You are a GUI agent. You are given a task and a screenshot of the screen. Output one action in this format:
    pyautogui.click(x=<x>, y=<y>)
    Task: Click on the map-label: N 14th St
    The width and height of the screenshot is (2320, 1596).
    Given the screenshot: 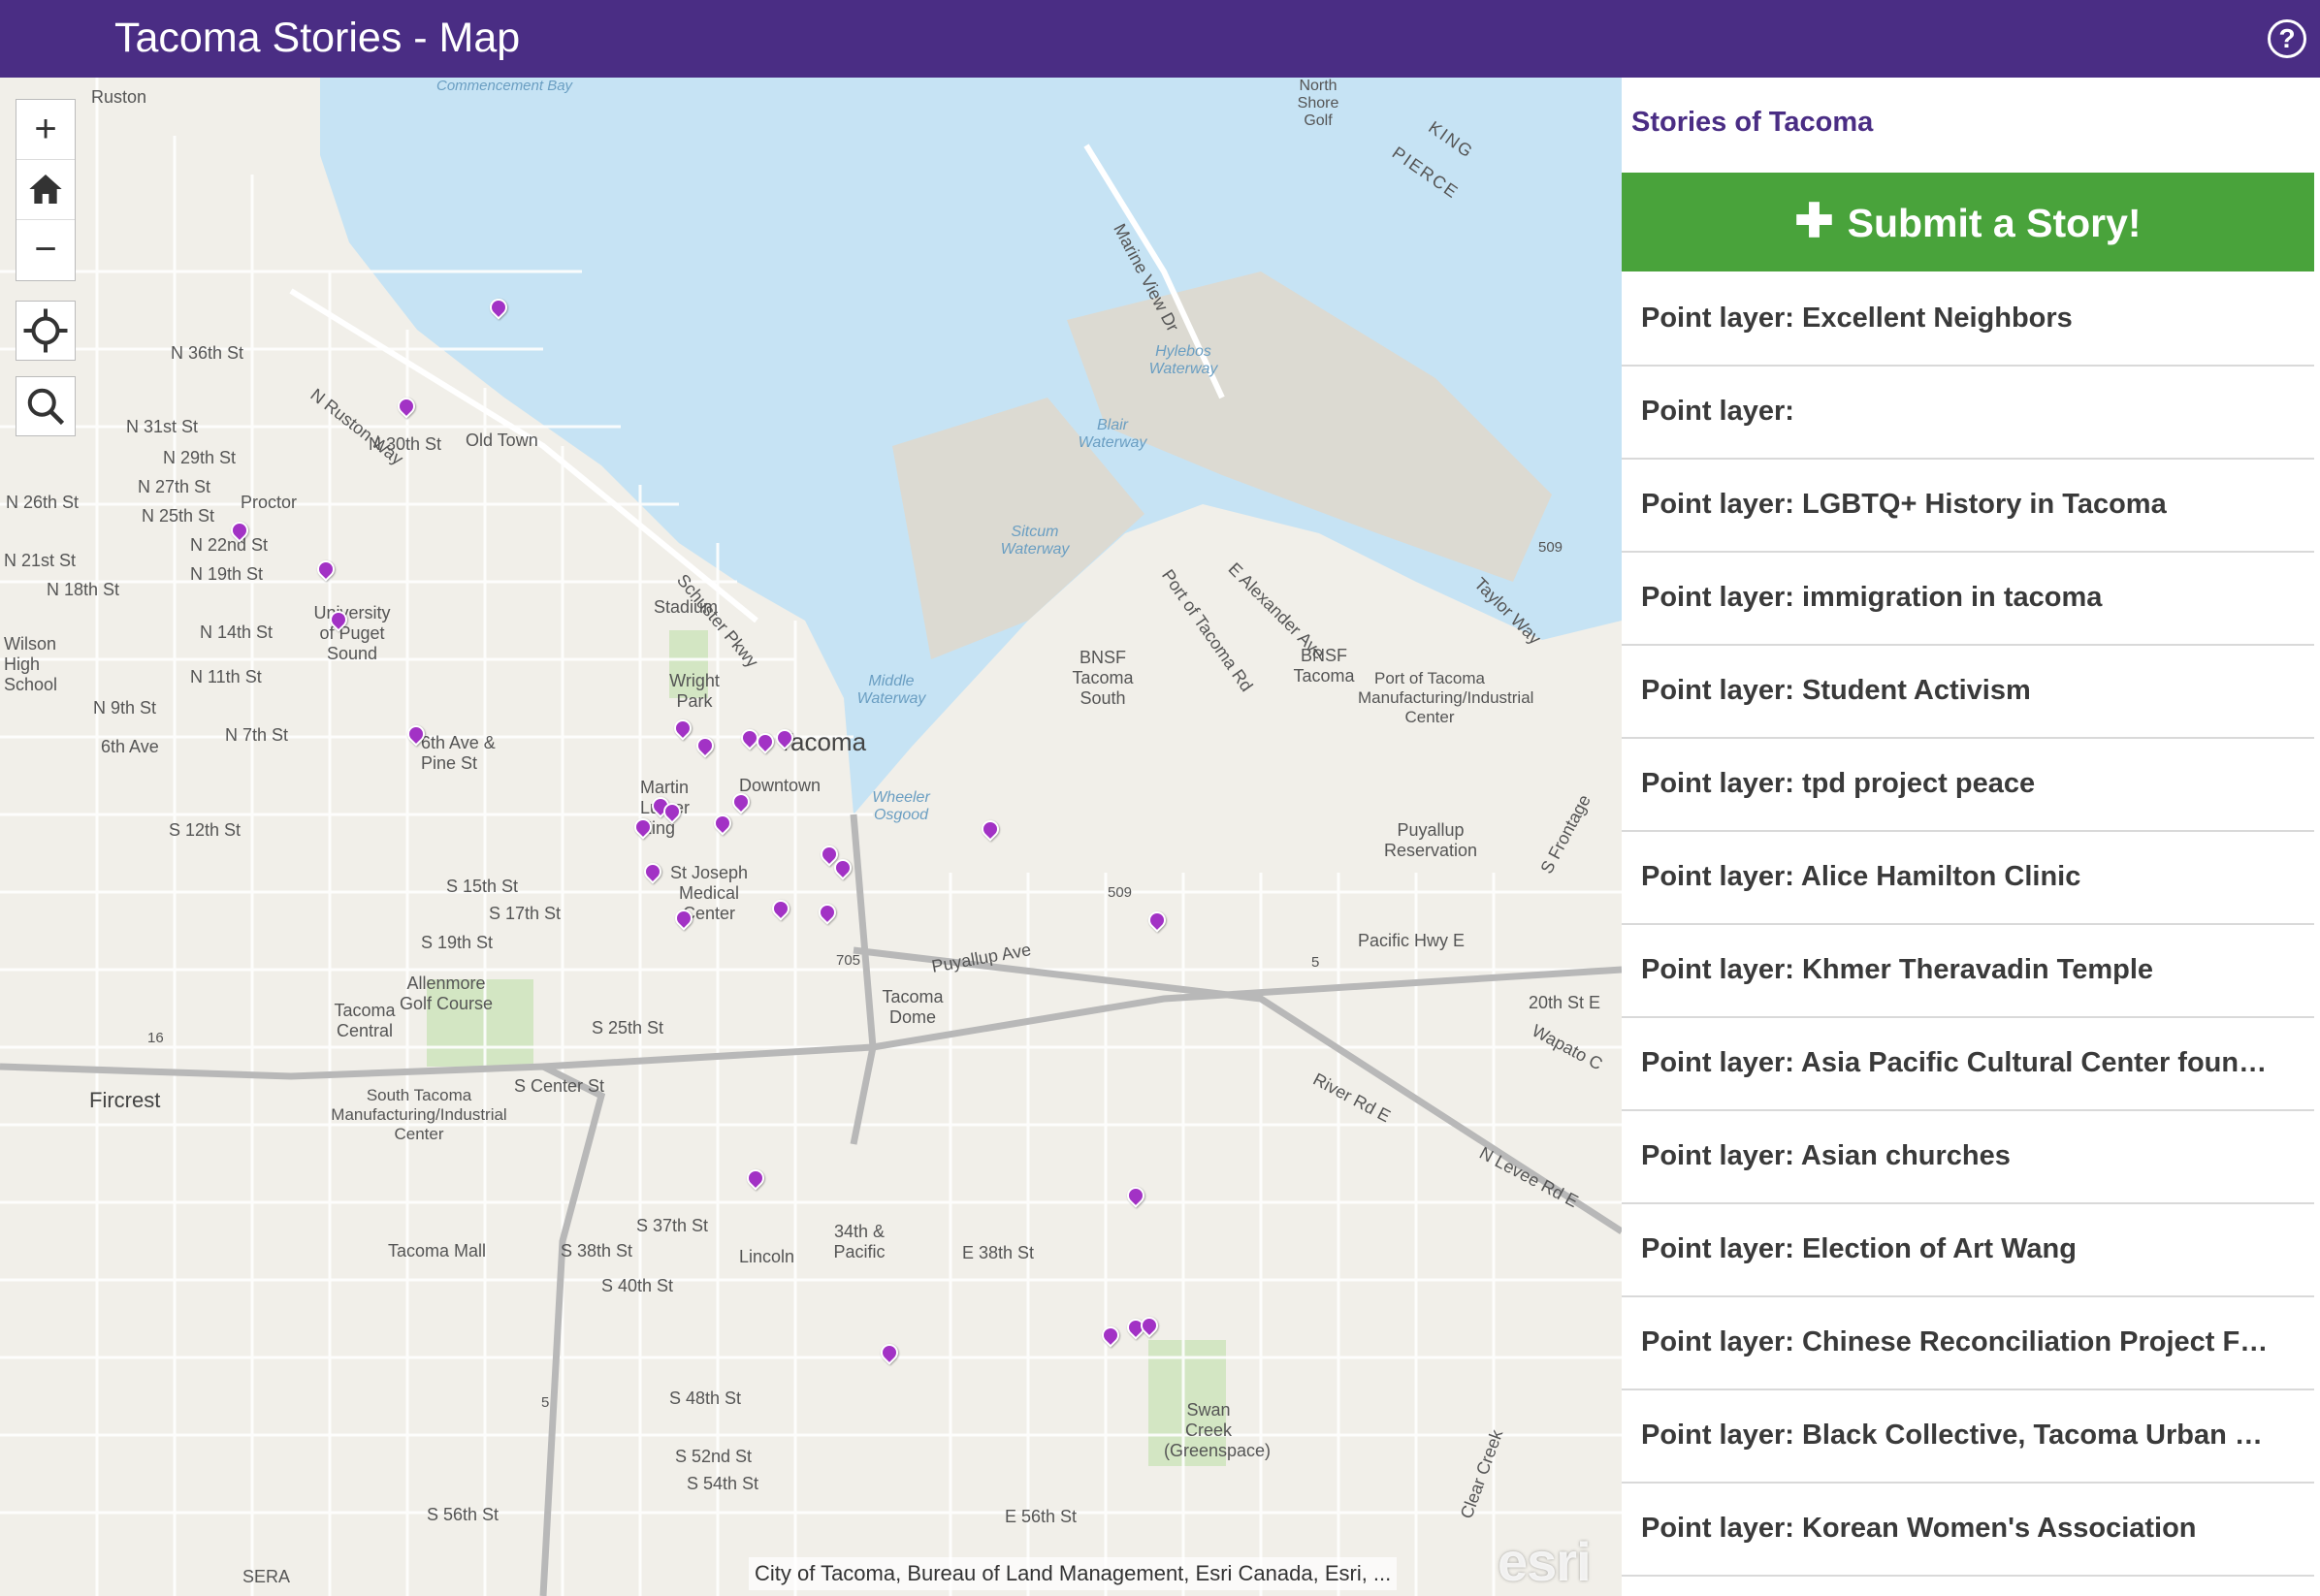 What is the action you would take?
    pyautogui.click(x=237, y=632)
    